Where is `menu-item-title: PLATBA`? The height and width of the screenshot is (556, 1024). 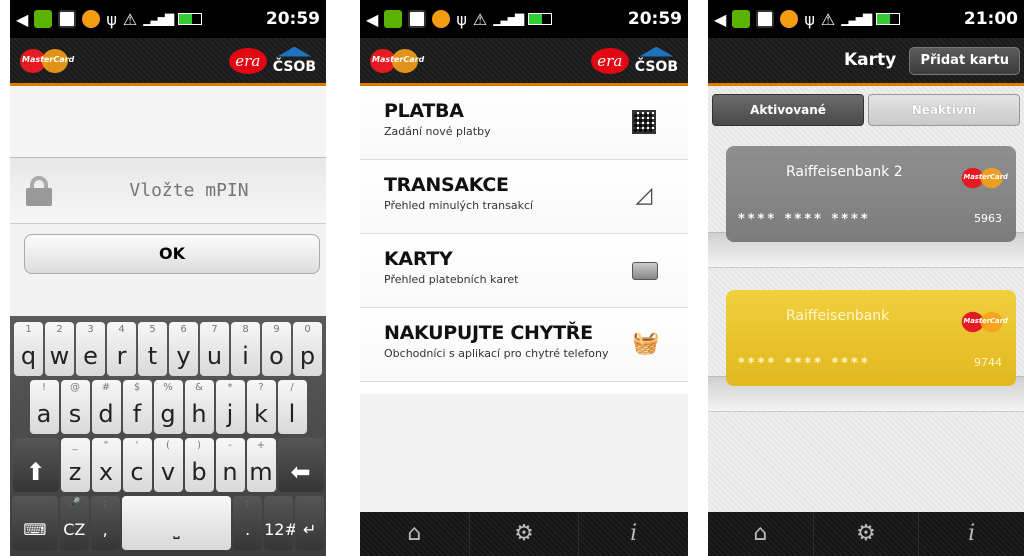
menu-item-title: PLATBA is located at coordinates (424, 111).